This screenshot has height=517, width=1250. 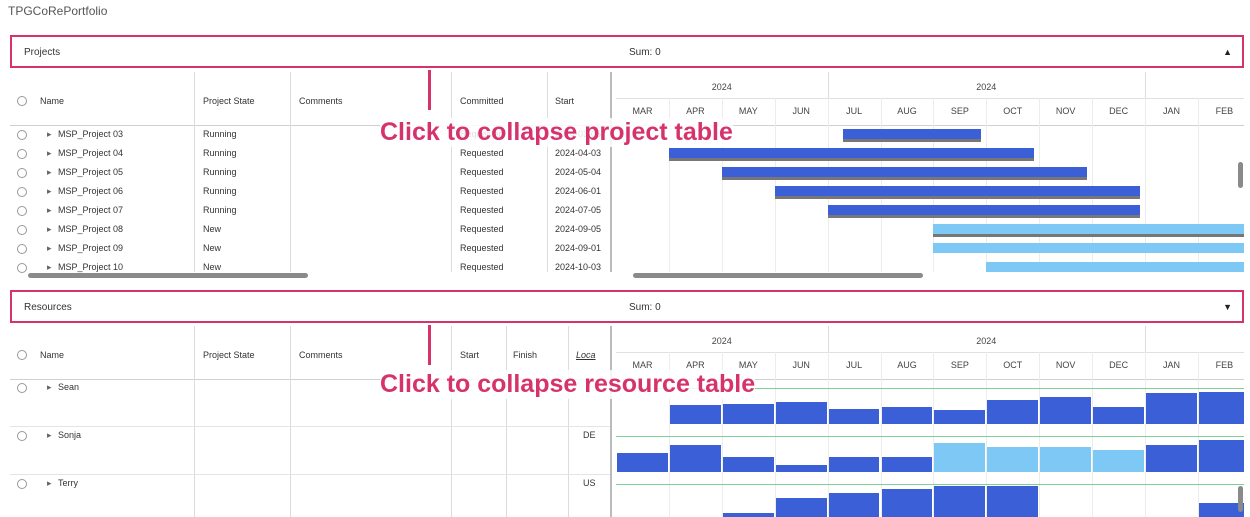 I want to click on project-committed: Requested, so click(x=482, y=248).